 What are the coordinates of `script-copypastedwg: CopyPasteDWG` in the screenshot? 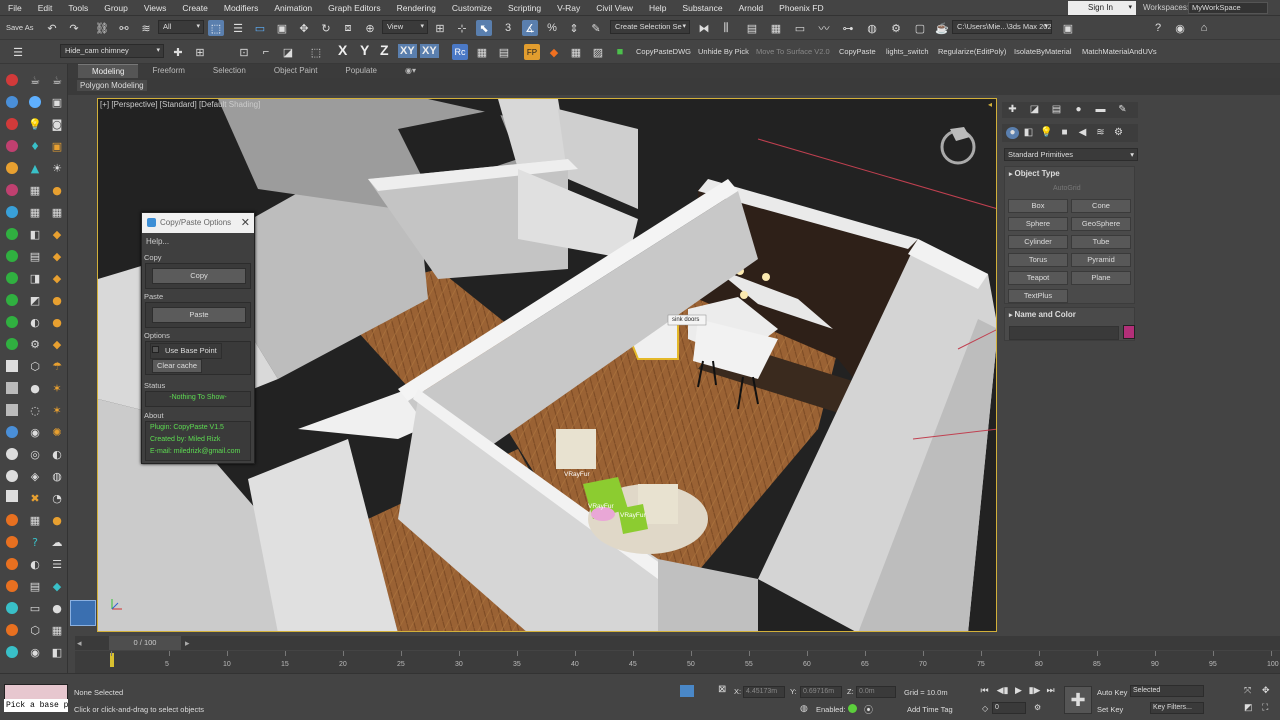 It's located at (663, 52).